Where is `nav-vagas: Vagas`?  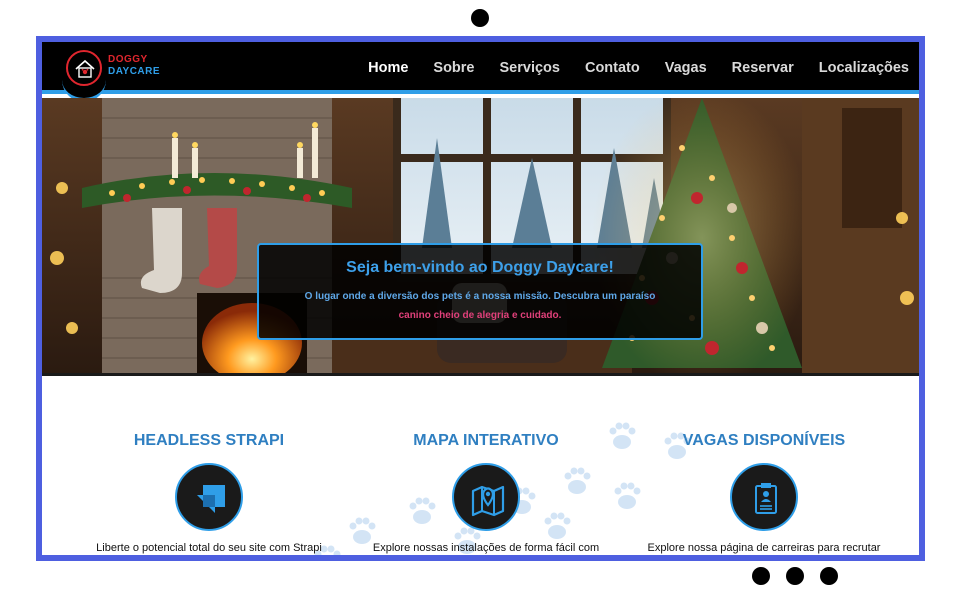 nav-vagas: Vagas is located at coordinates (686, 68).